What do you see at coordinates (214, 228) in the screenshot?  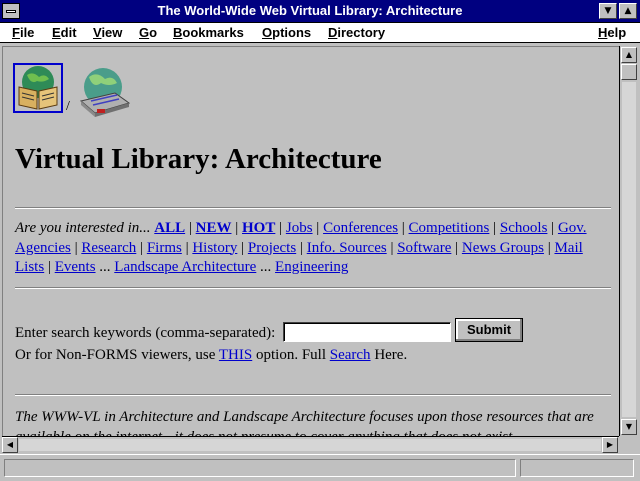 I see `link-new: NEW` at bounding box center [214, 228].